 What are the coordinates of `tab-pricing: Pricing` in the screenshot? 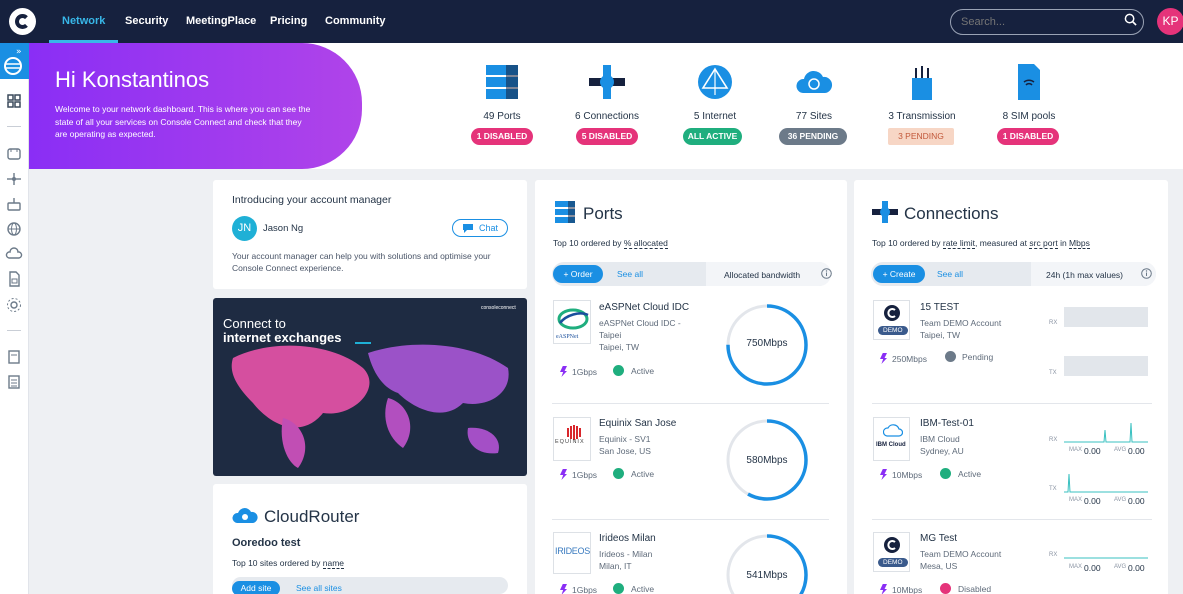 It's located at (288, 21).